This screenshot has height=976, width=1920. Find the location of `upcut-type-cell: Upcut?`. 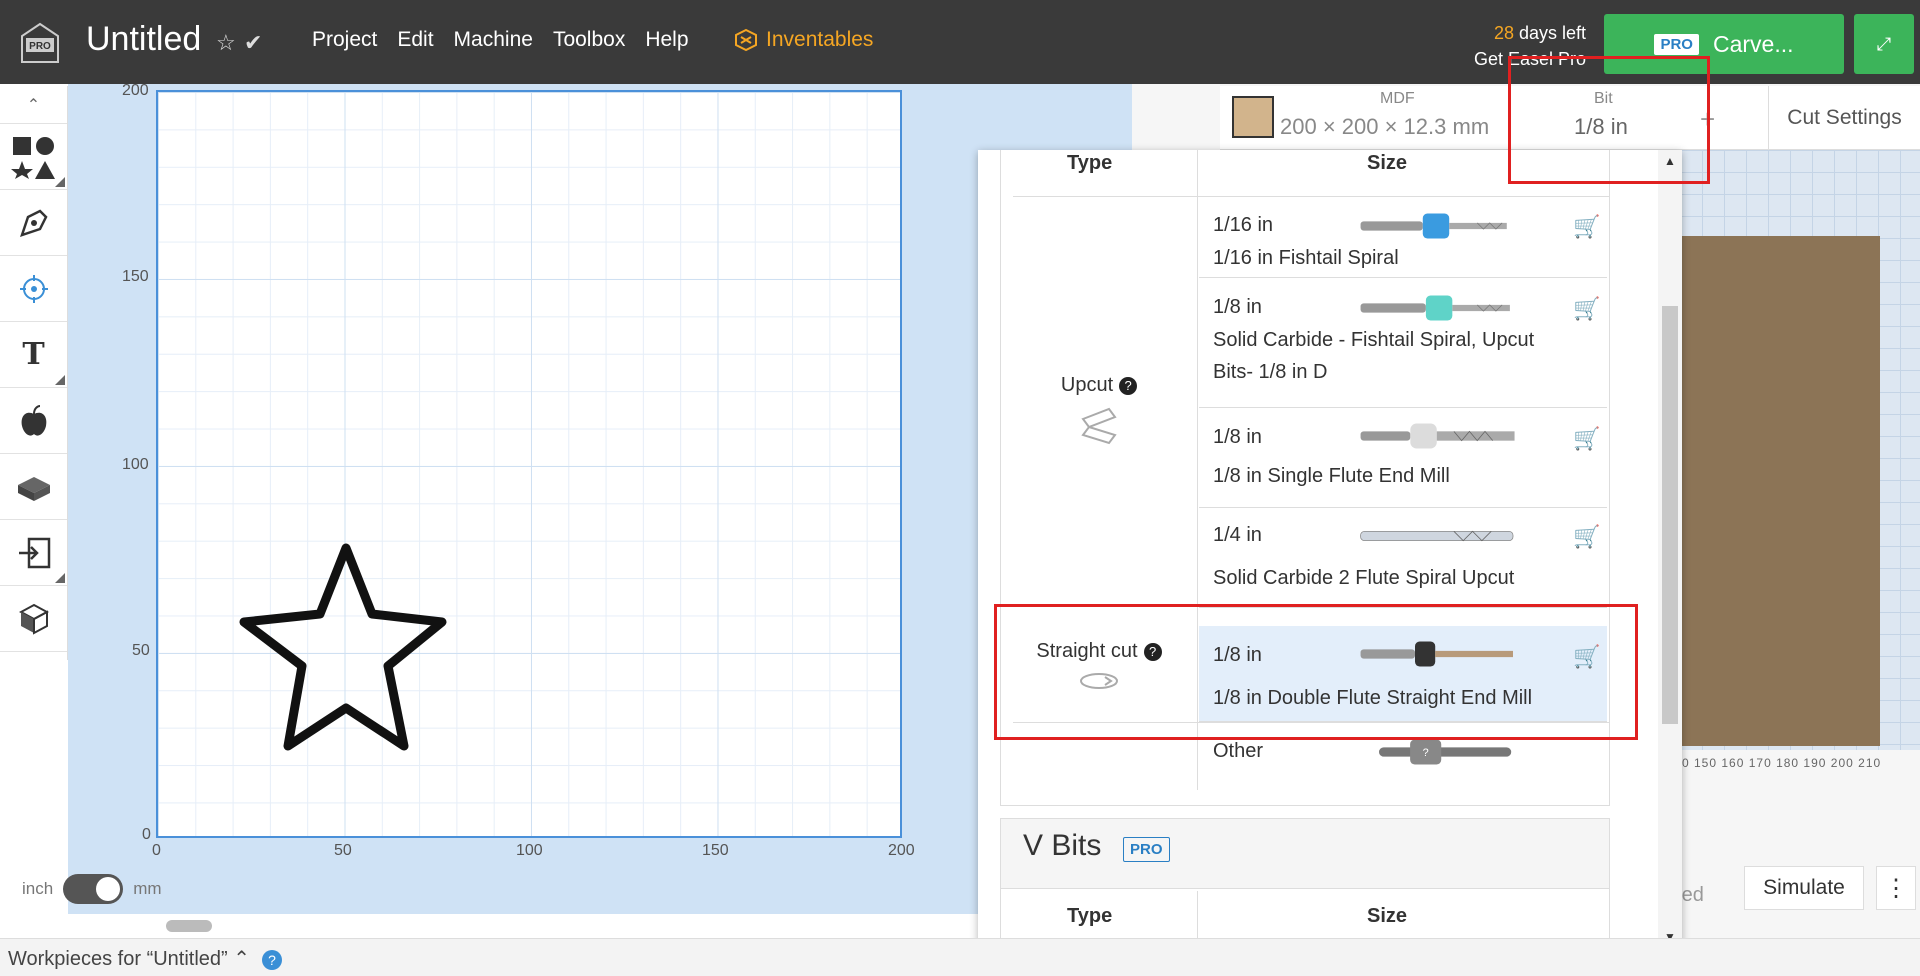

upcut-type-cell: Upcut? is located at coordinates (1099, 412).